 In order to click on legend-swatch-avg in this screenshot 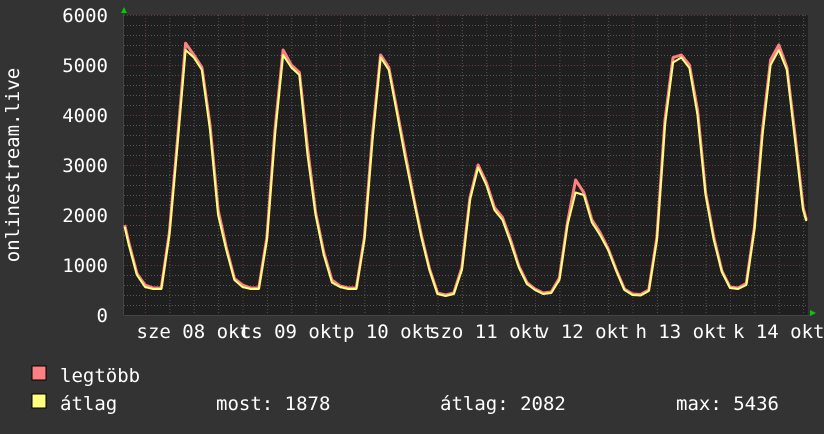, I will do `click(39, 401)`.